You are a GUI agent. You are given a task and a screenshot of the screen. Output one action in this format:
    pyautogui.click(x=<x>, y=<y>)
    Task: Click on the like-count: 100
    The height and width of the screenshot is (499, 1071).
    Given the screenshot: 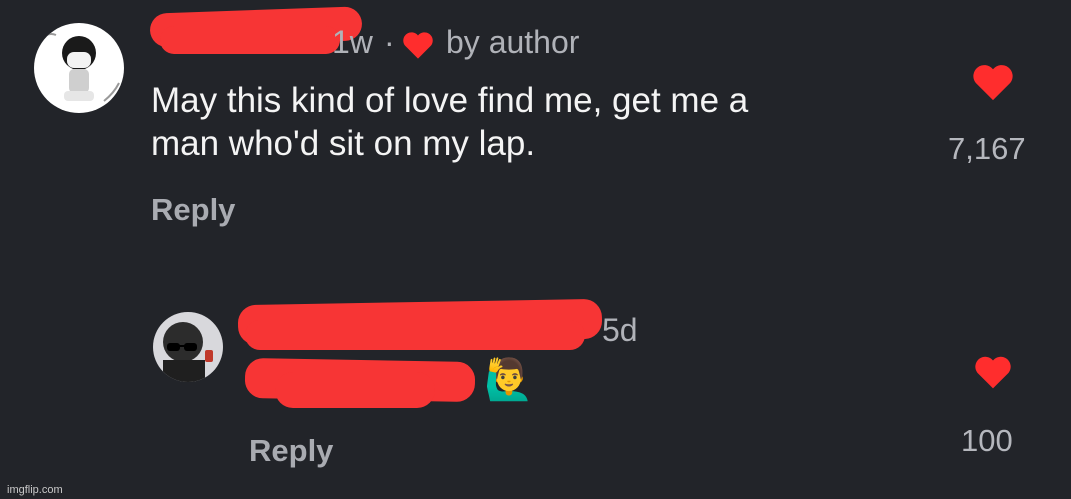 What is the action you would take?
    pyautogui.click(x=987, y=440)
    